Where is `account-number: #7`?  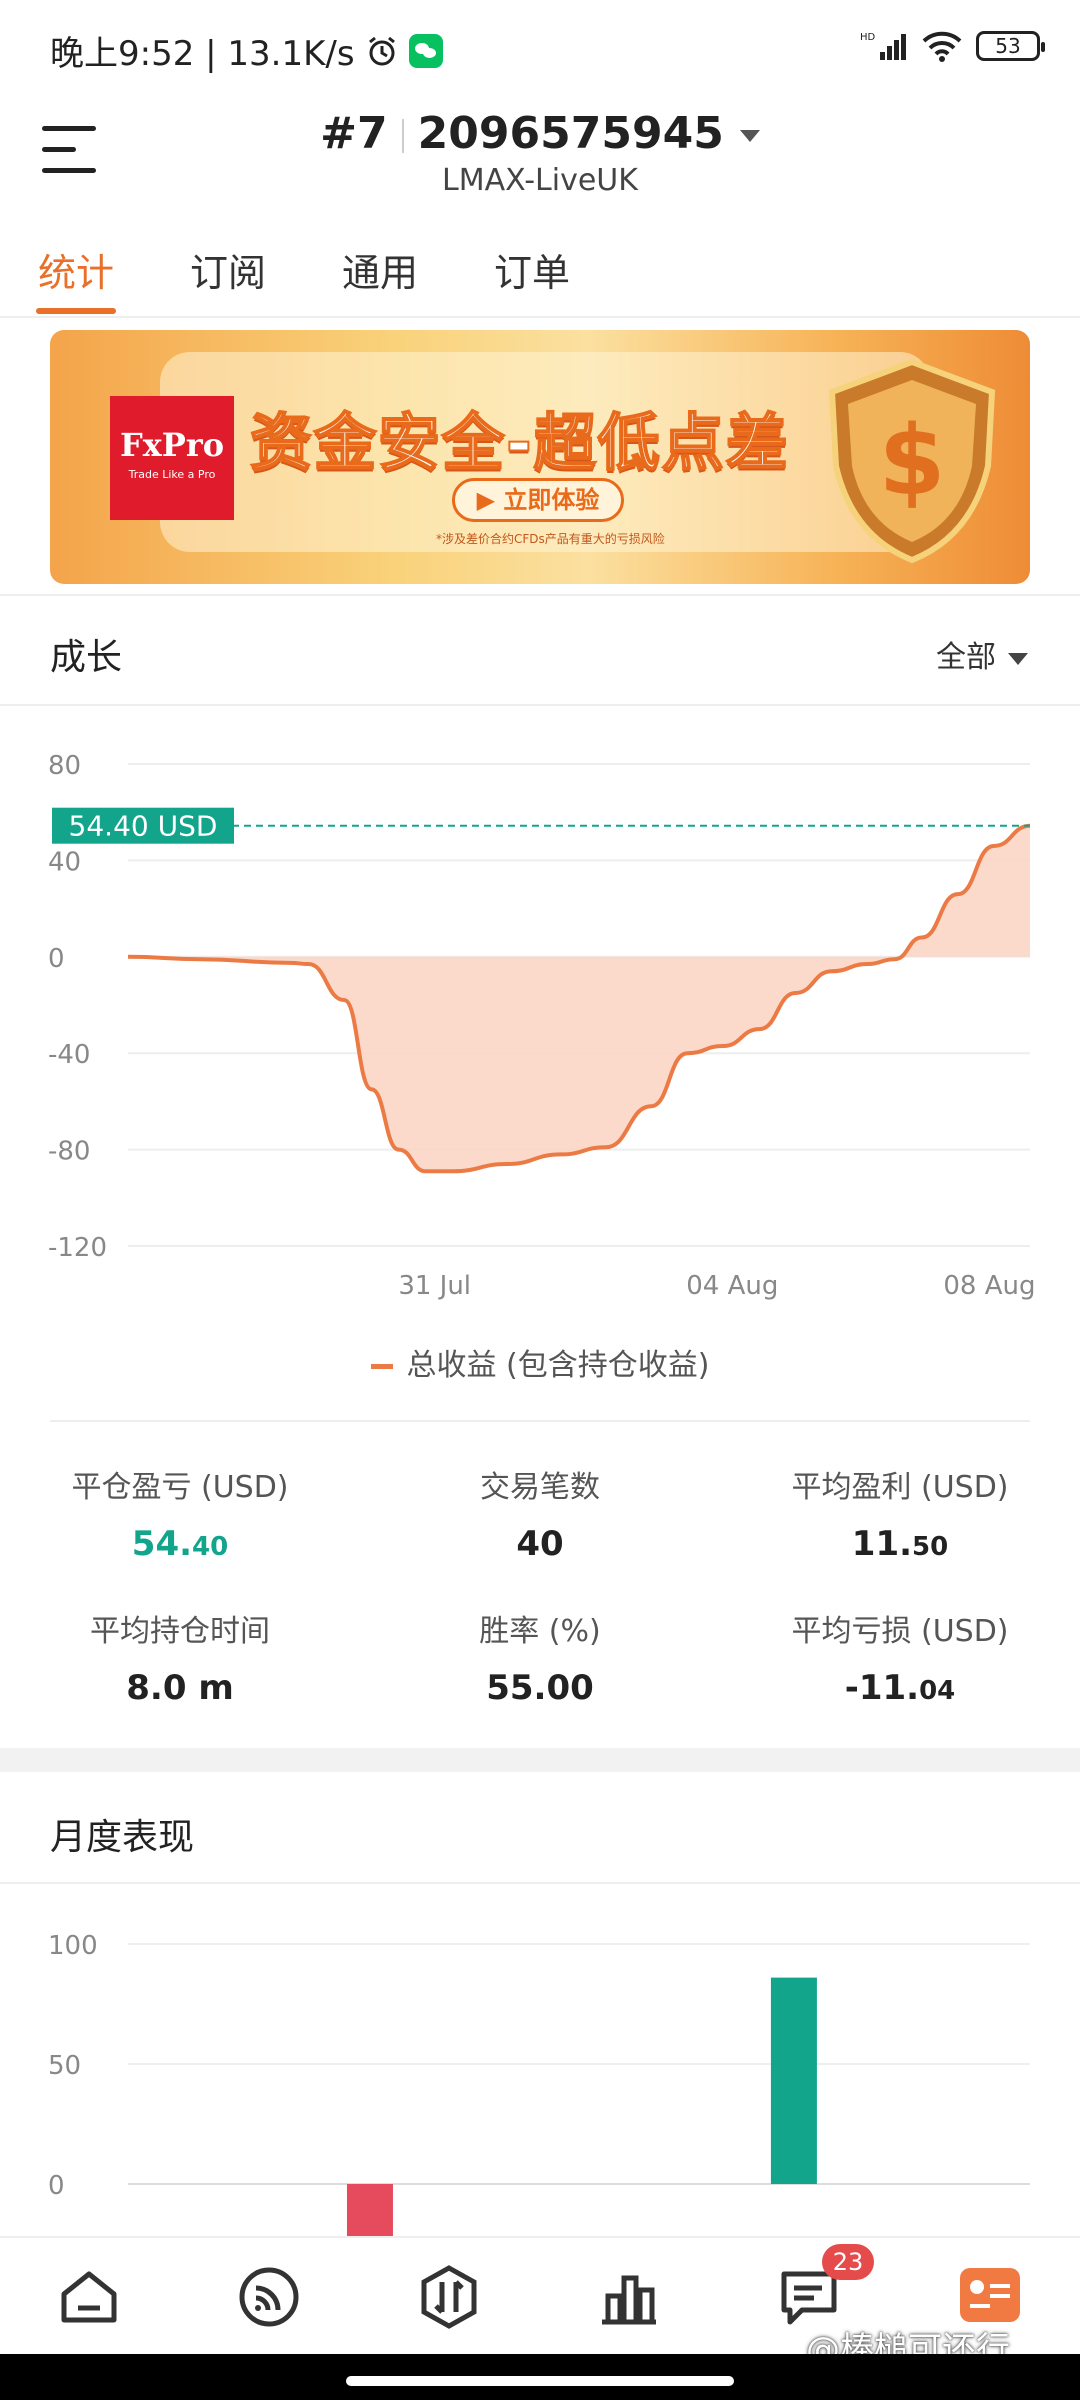
account-number: #7 is located at coordinates (354, 133).